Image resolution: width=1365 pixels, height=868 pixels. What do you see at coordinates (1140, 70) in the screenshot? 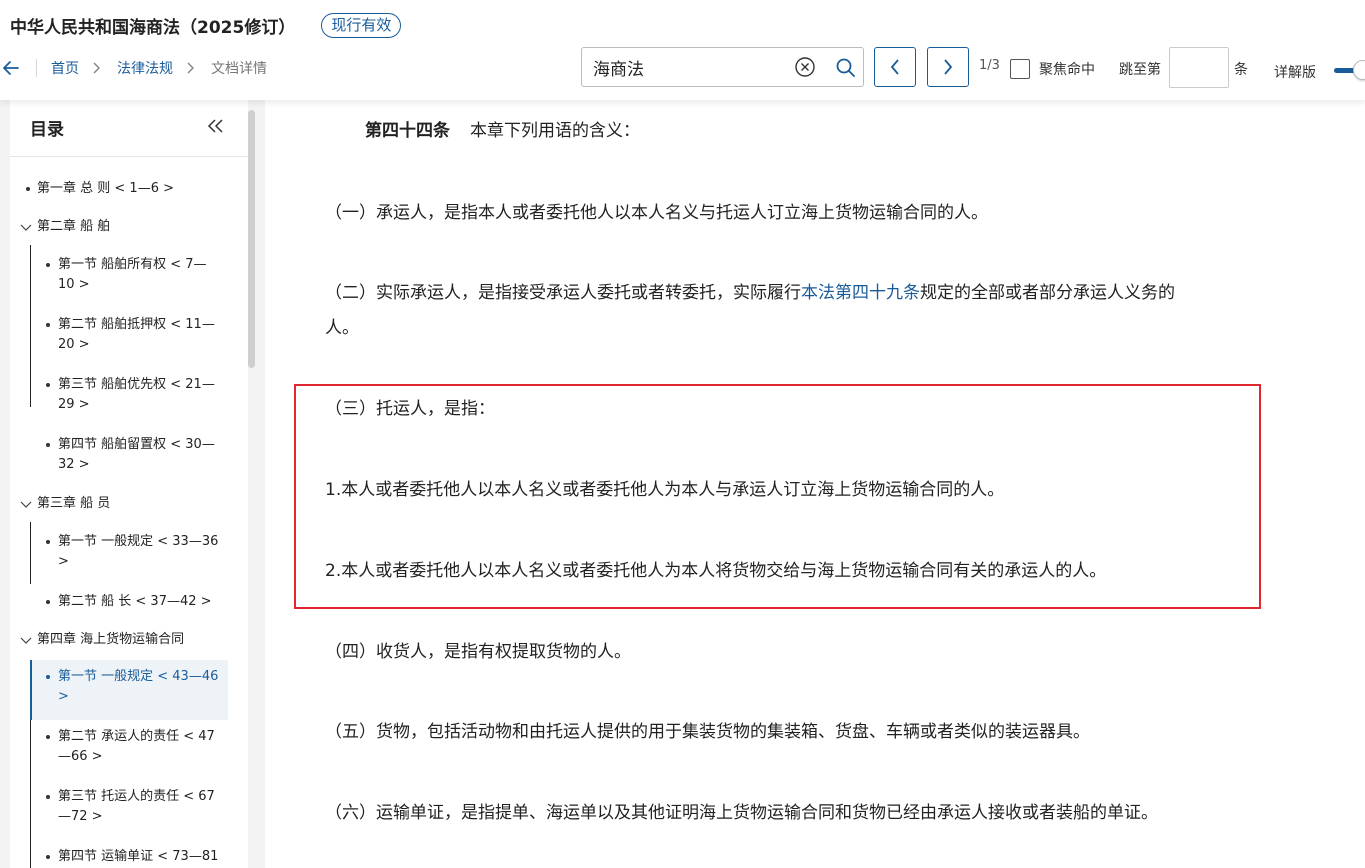
I see `jump-to-label: 跳至第` at bounding box center [1140, 70].